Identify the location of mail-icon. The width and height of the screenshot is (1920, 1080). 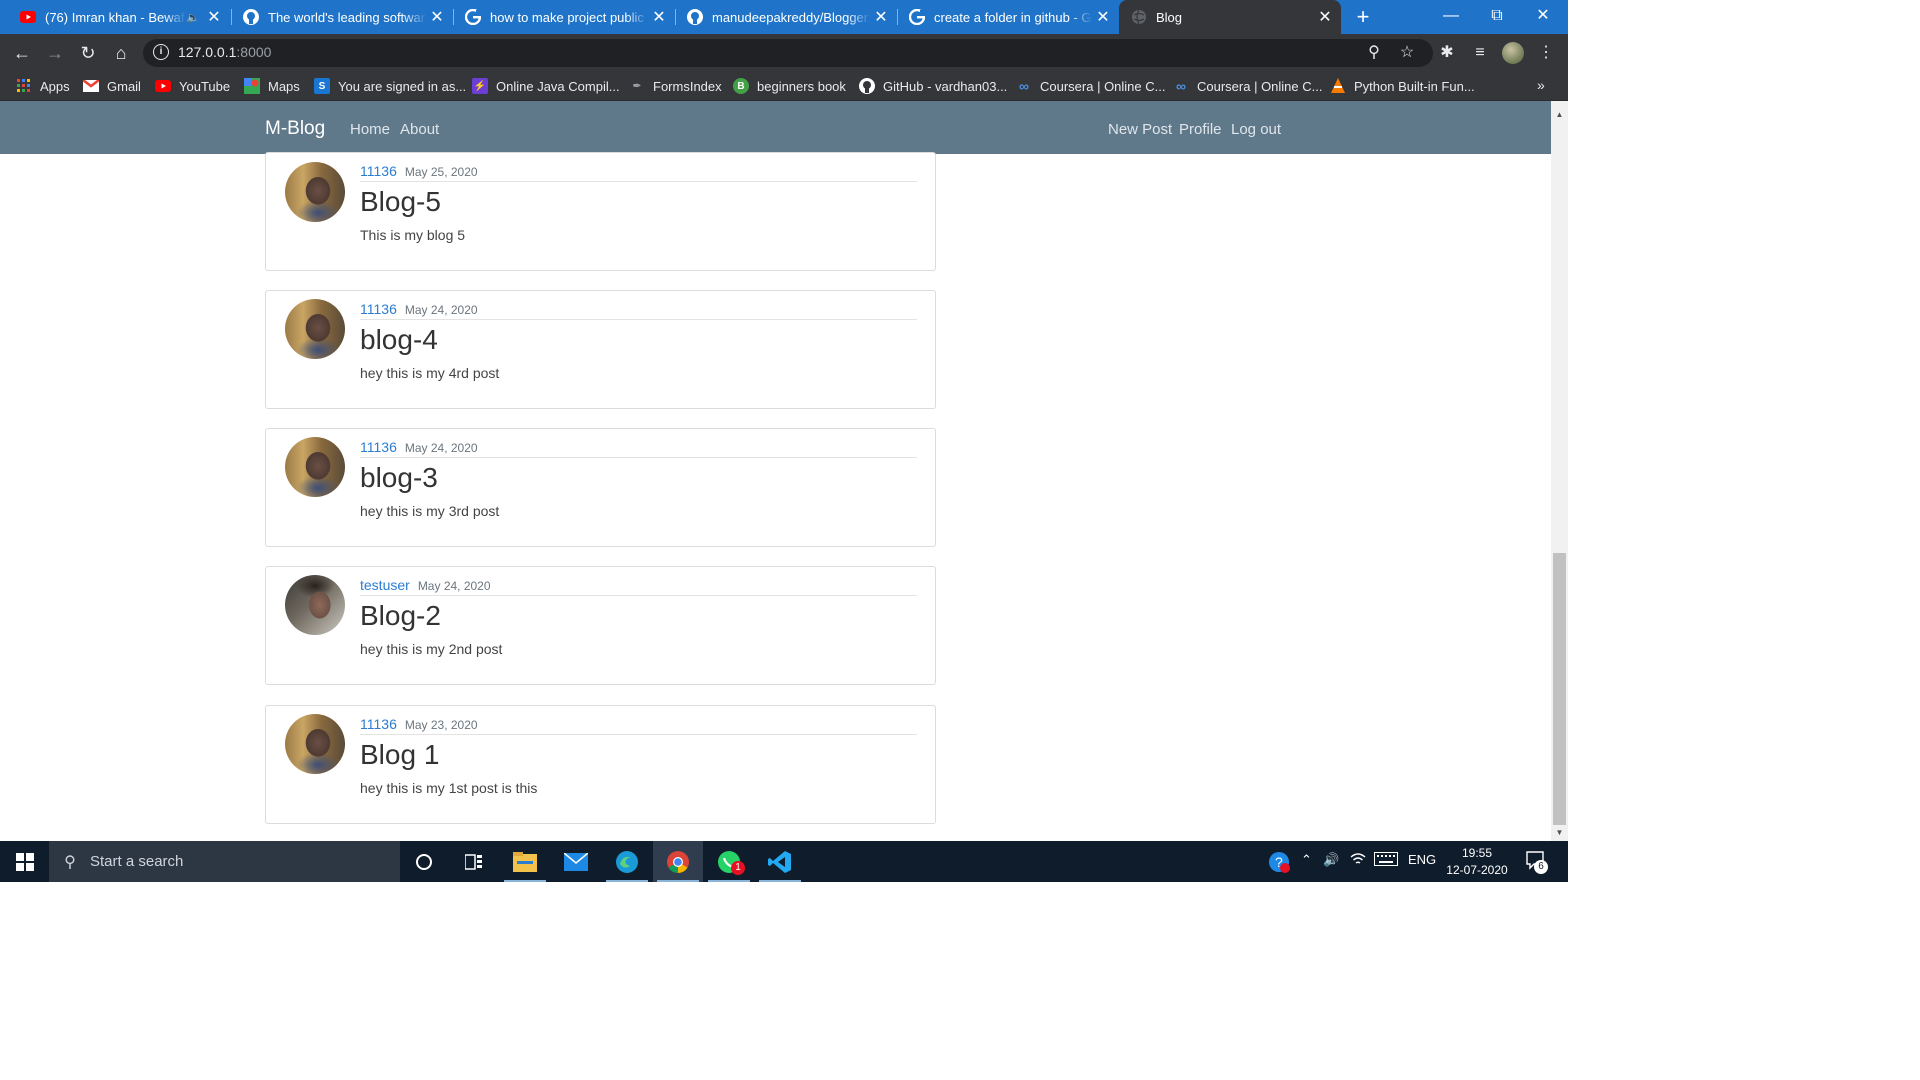
(576, 861).